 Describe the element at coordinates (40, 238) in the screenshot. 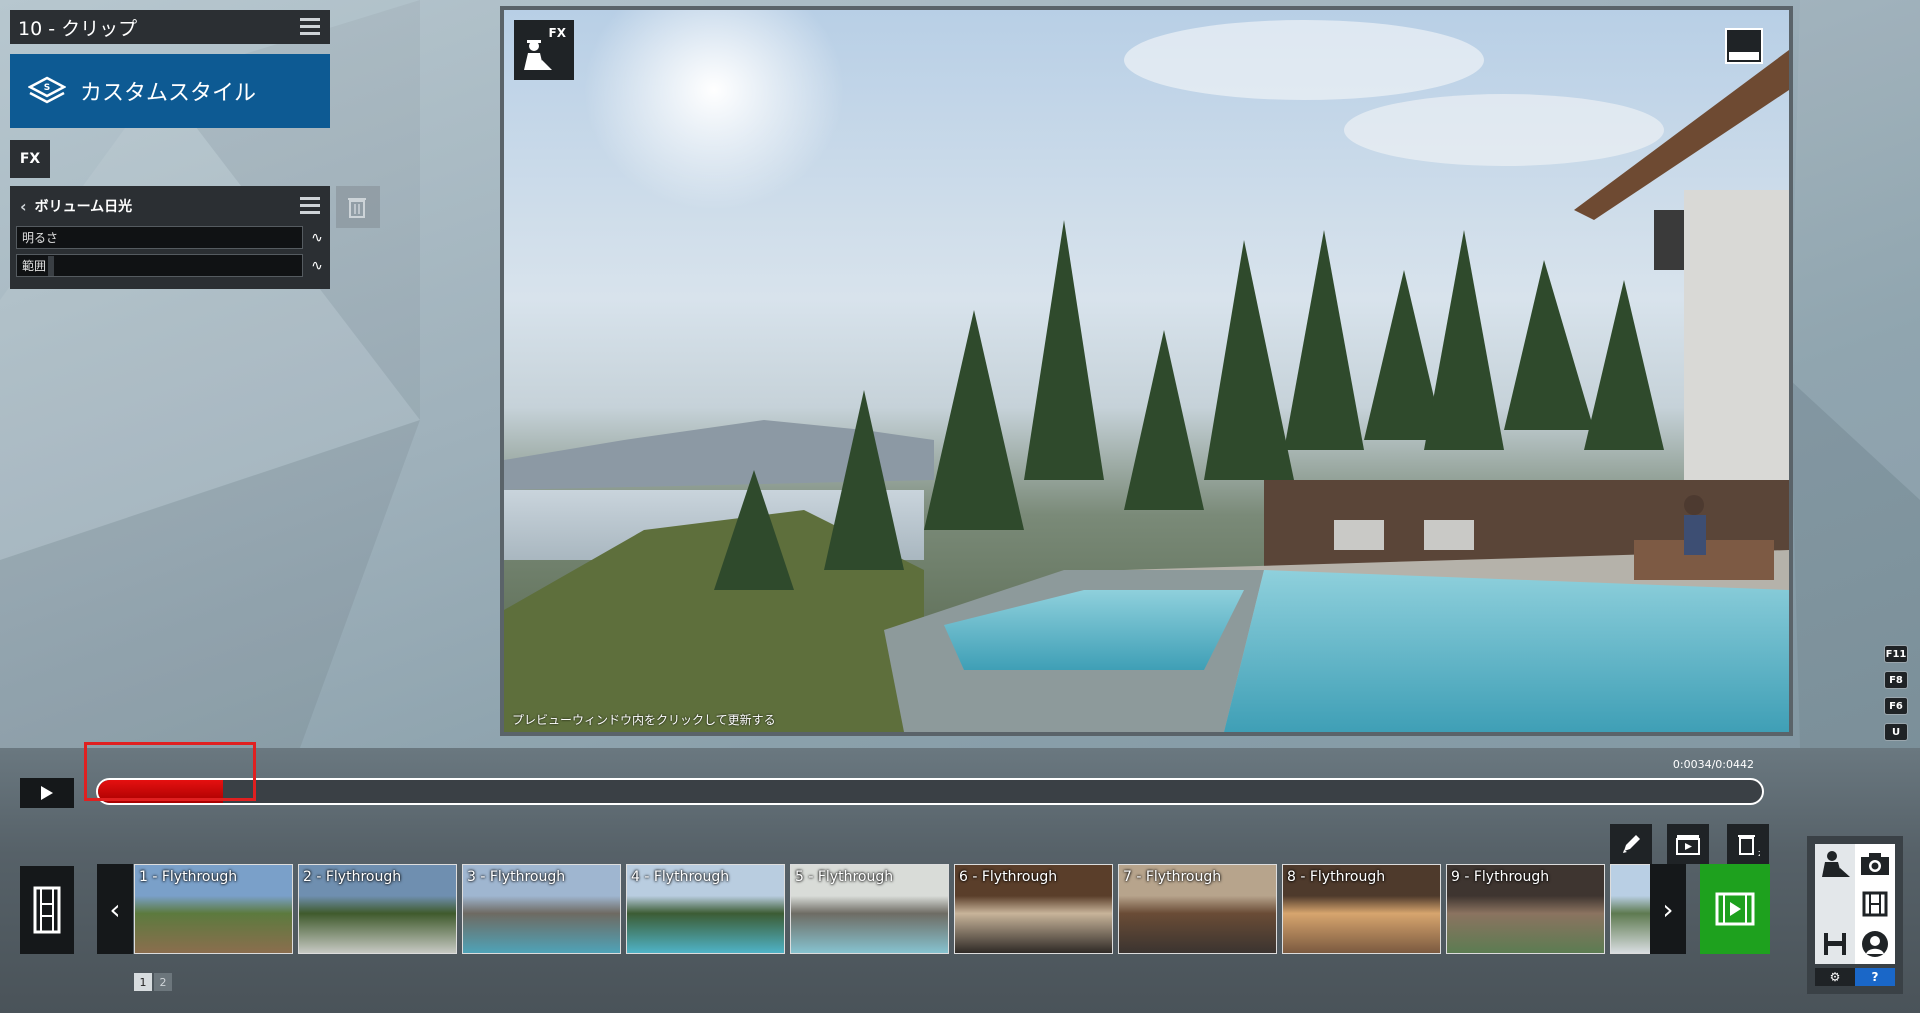

I see `param-label: 明るさ` at that location.